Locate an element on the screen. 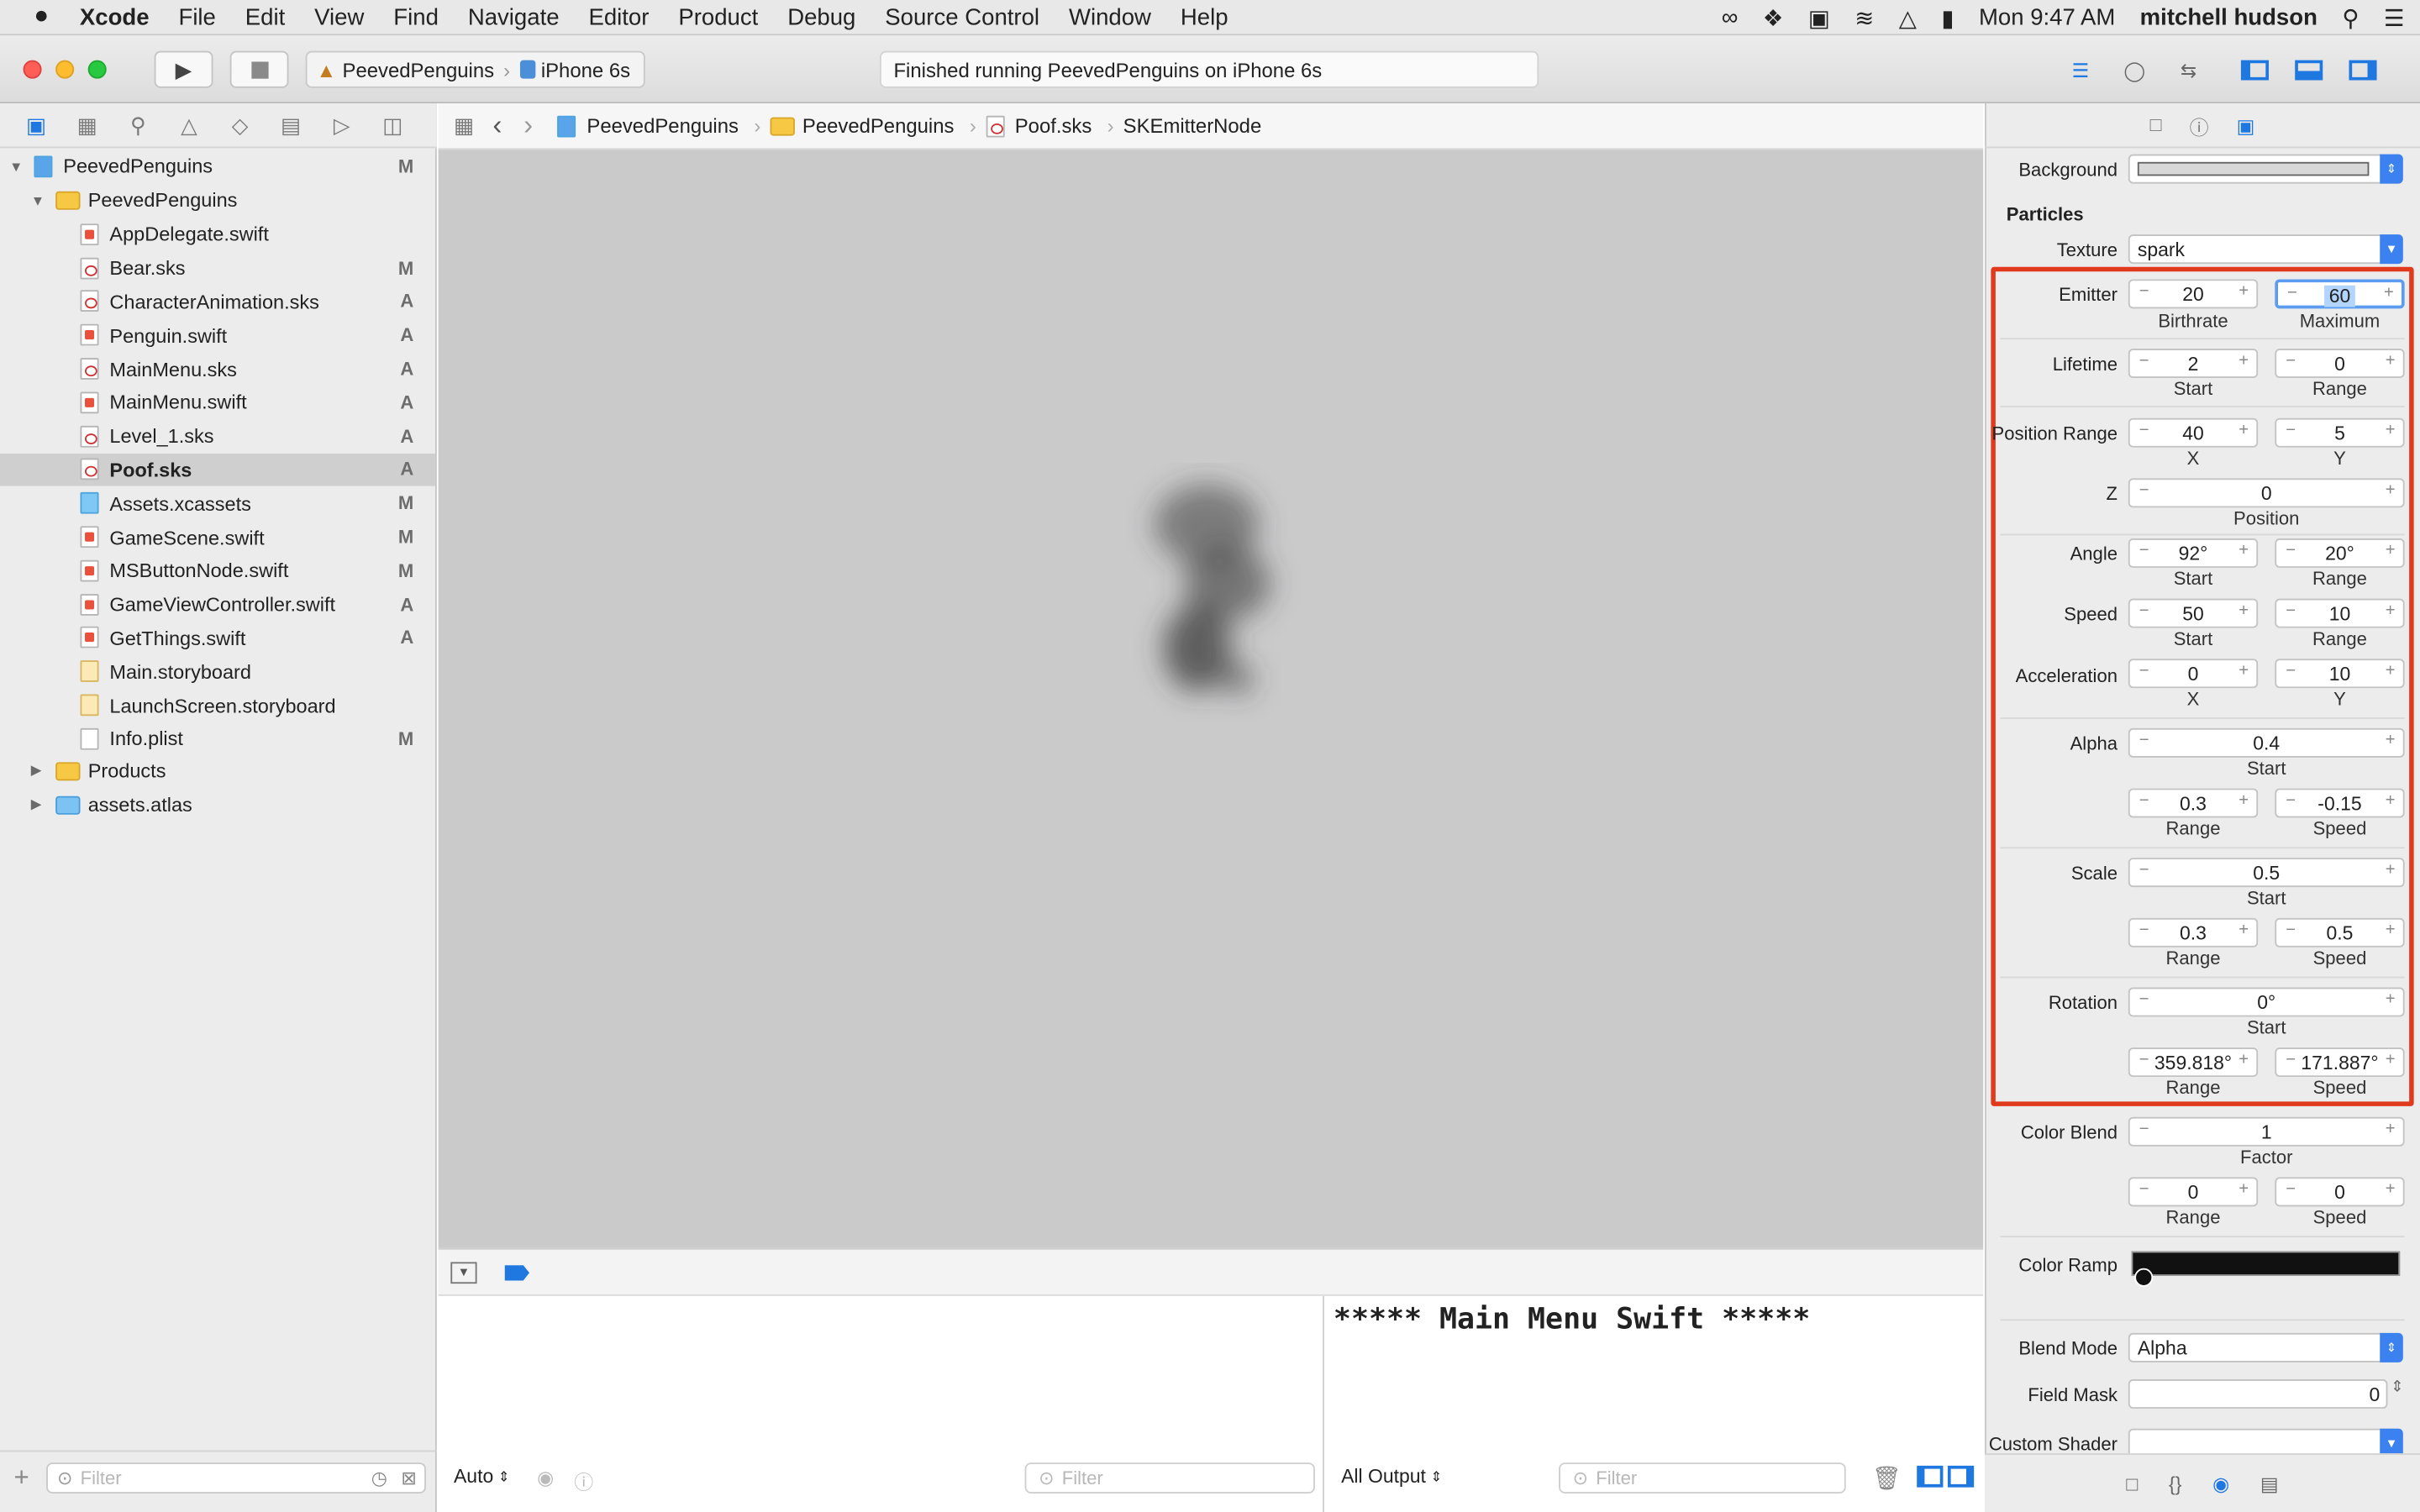 Image resolution: width=2420 pixels, height=1512 pixels. report-icon: ◫ is located at coordinates (393, 124).